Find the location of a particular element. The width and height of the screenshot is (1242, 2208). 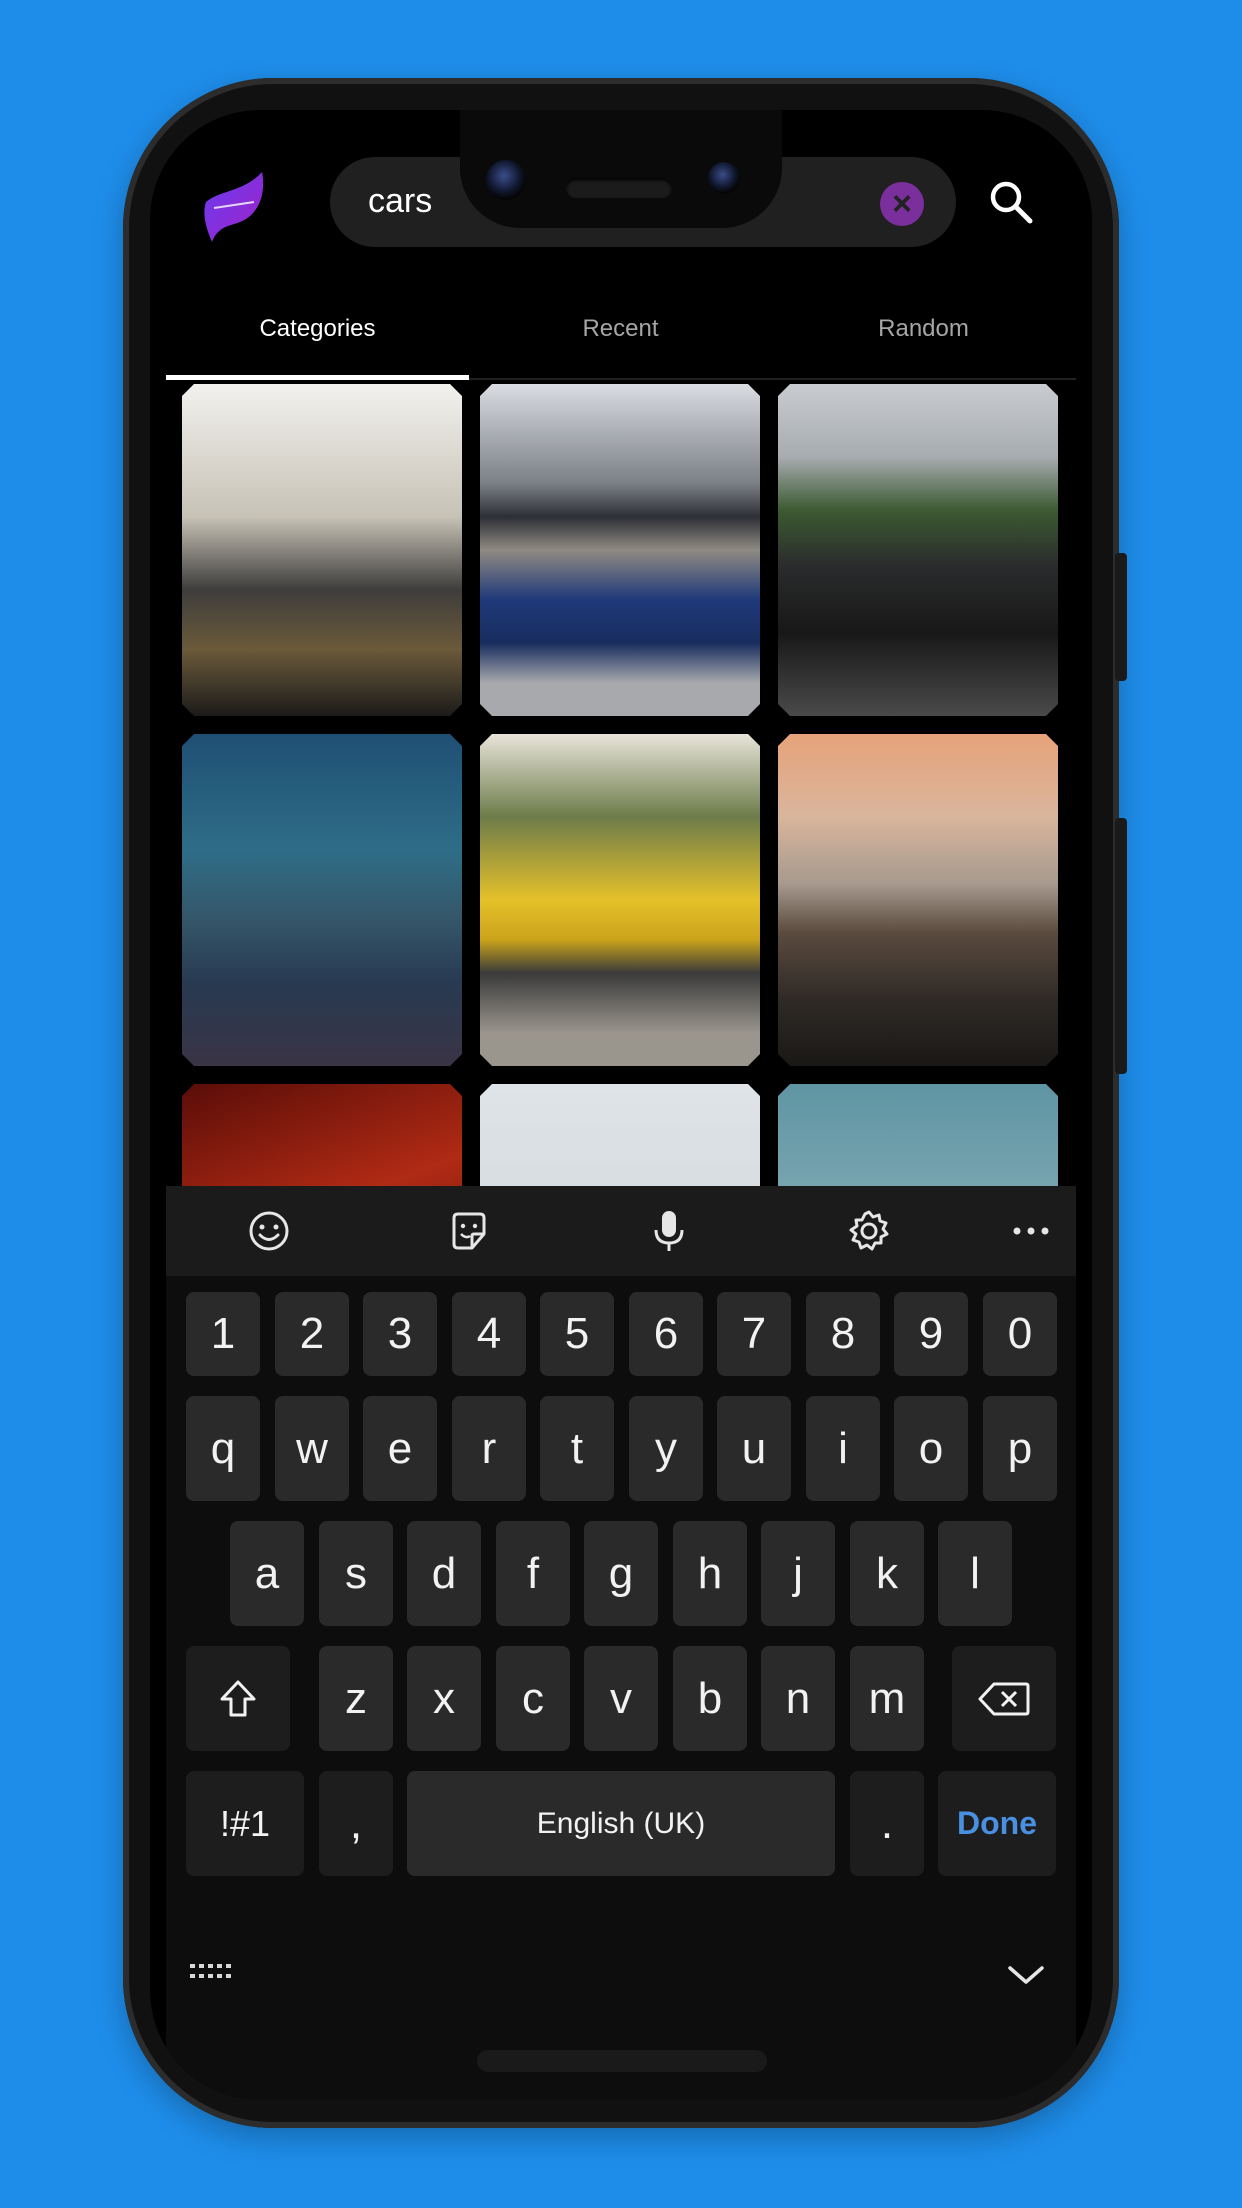

key-j: j is located at coordinates (798, 1573).